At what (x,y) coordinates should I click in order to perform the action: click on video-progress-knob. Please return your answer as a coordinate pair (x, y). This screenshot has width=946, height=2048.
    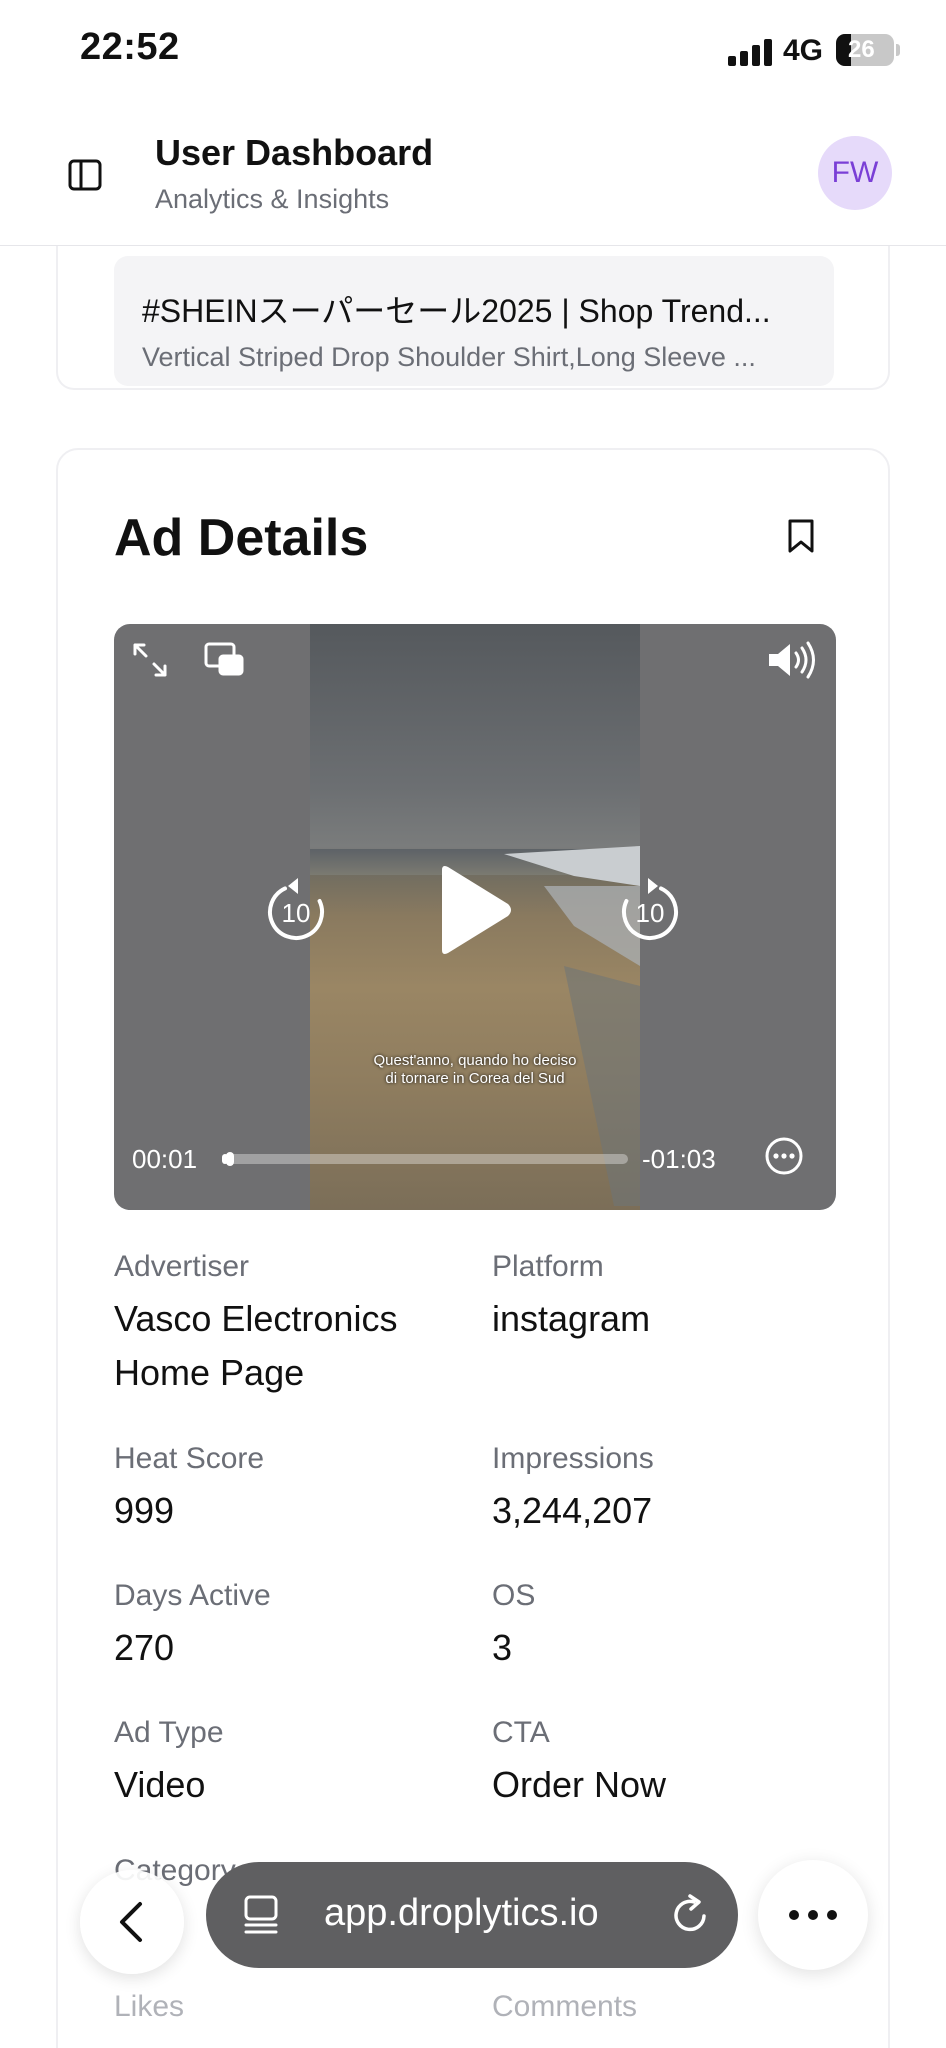
    Looking at the image, I should click on (230, 1159).